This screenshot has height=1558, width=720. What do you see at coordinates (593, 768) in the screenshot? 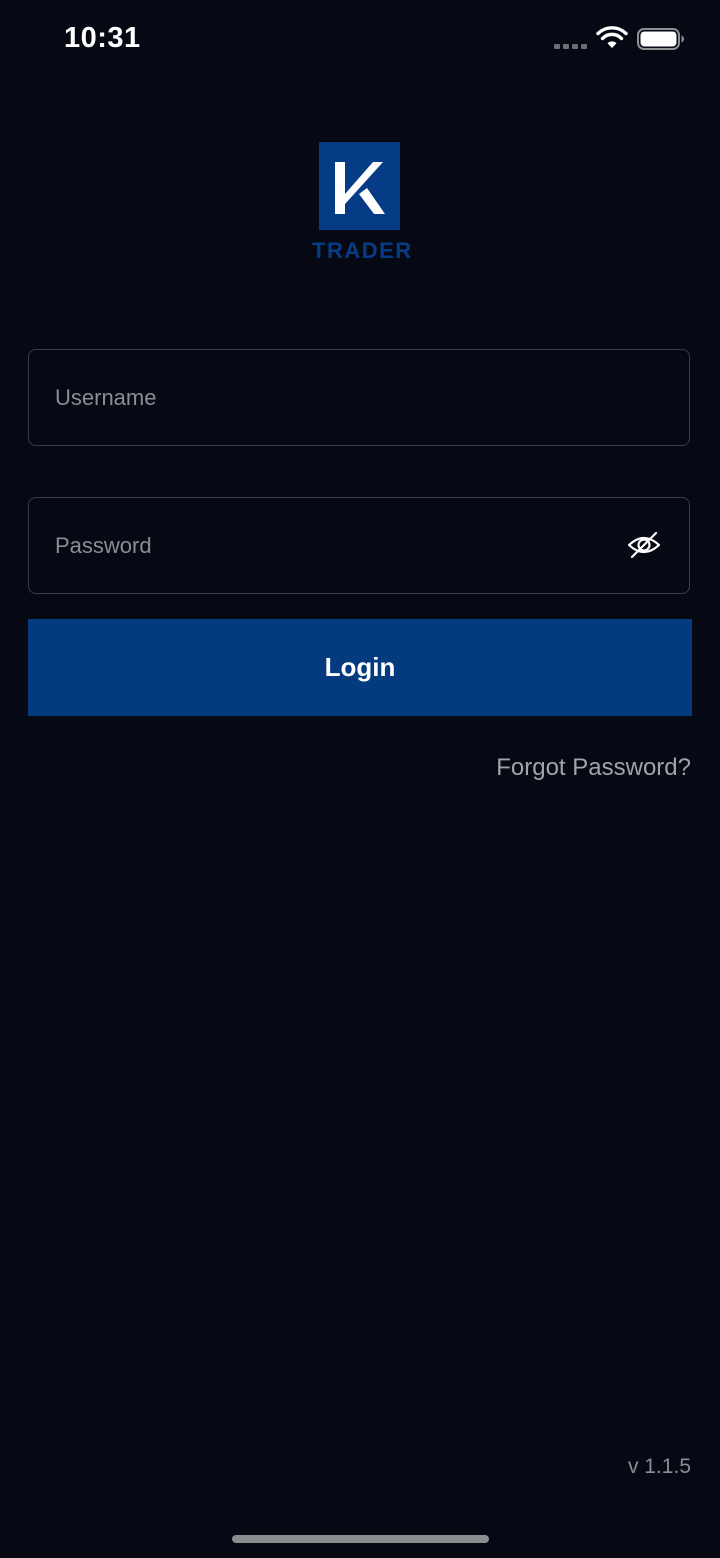
I see `forgot-password-link: Forgot Password?` at bounding box center [593, 768].